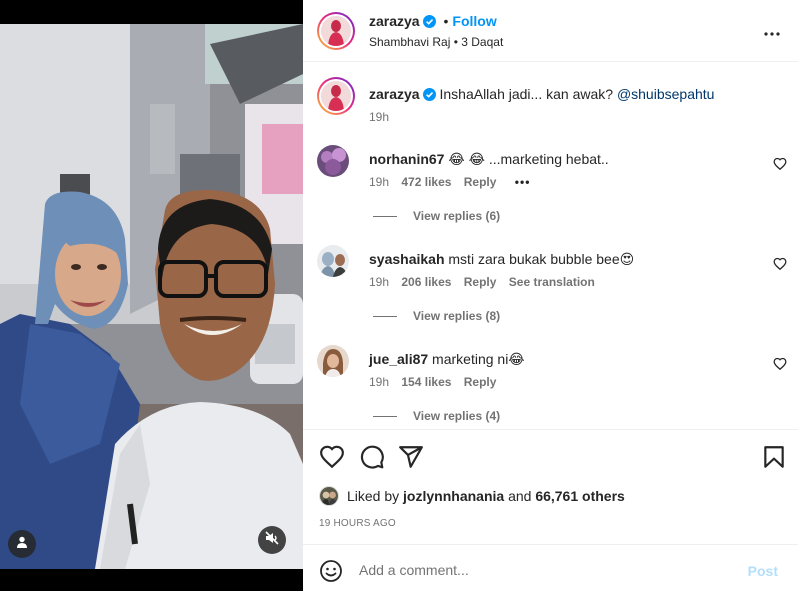  I want to click on more-options-button, so click(772, 32).